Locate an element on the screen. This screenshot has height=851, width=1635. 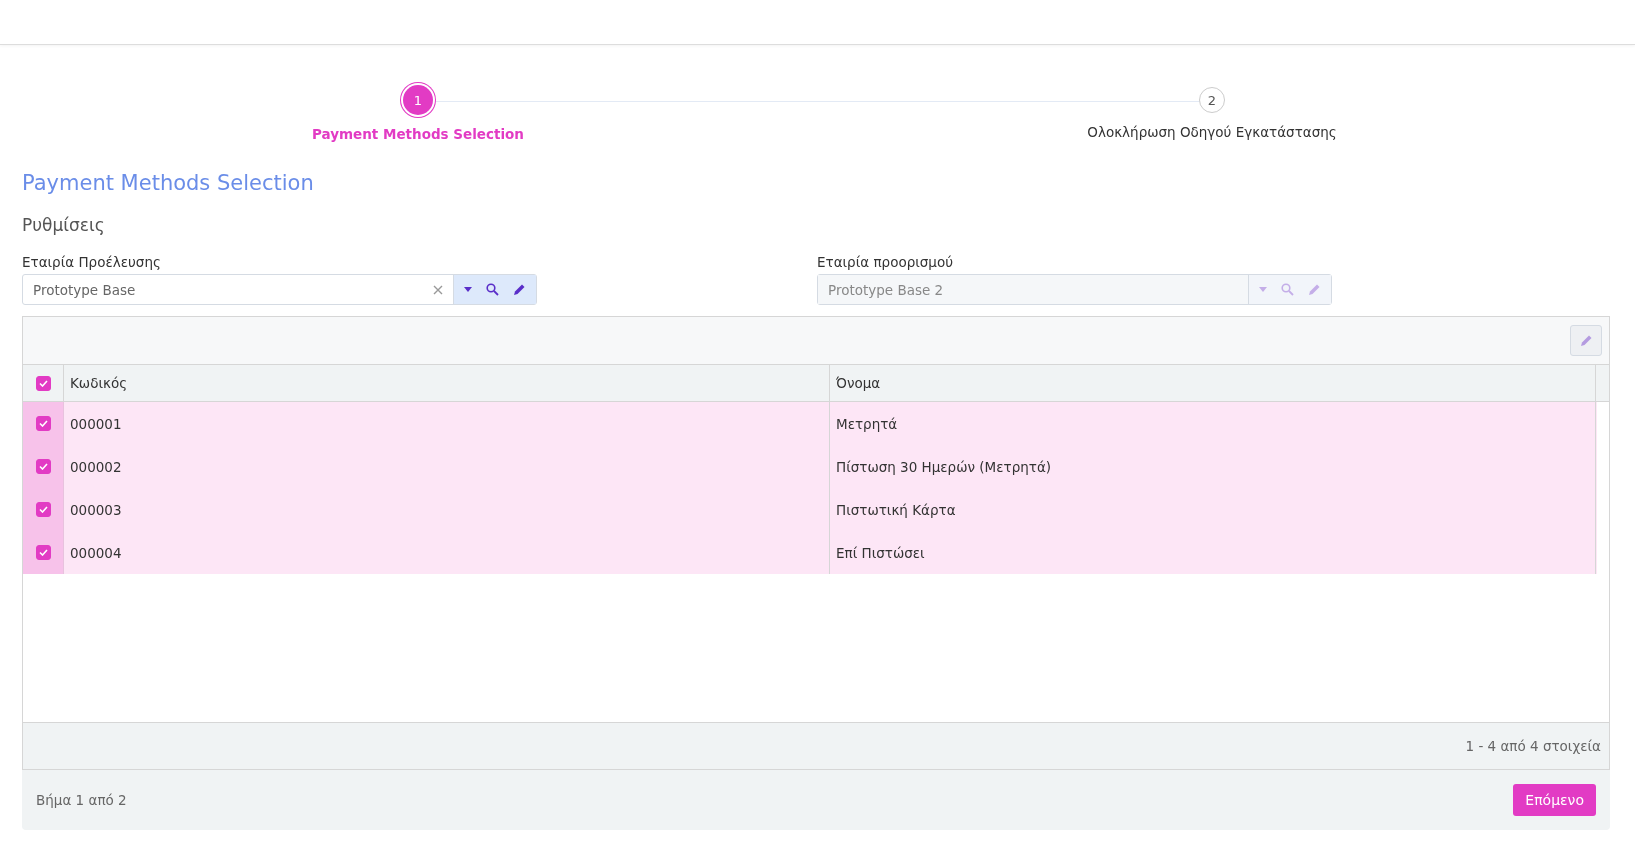
table-cell: 000004 is located at coordinates (96, 552).